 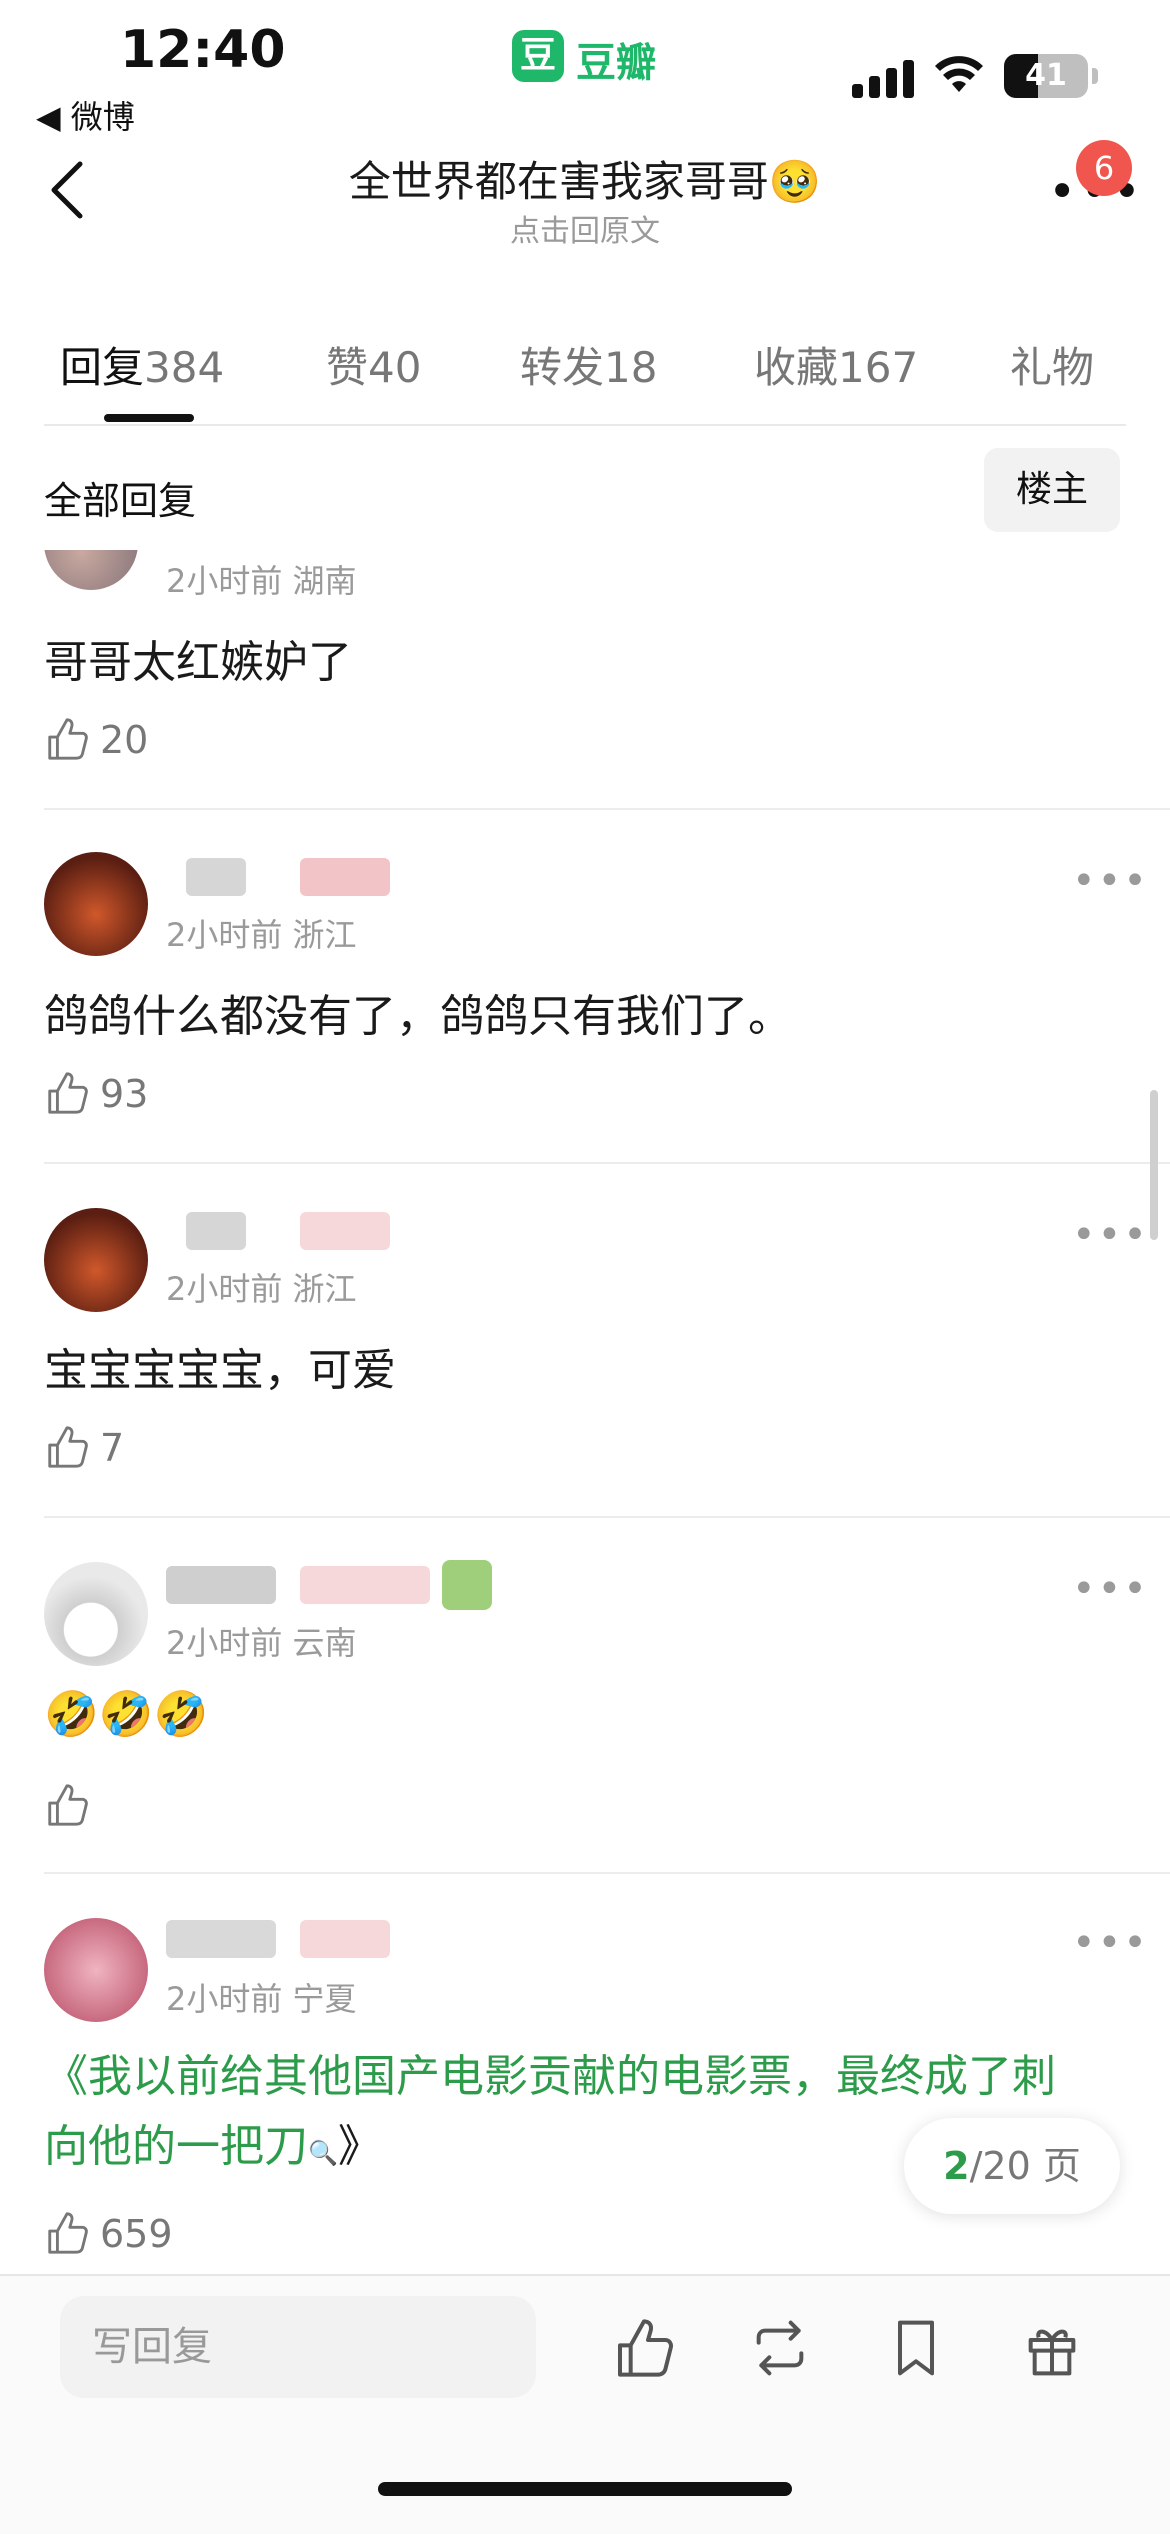 What do you see at coordinates (878, 367) in the screenshot?
I see `tab-collections-count: 167` at bounding box center [878, 367].